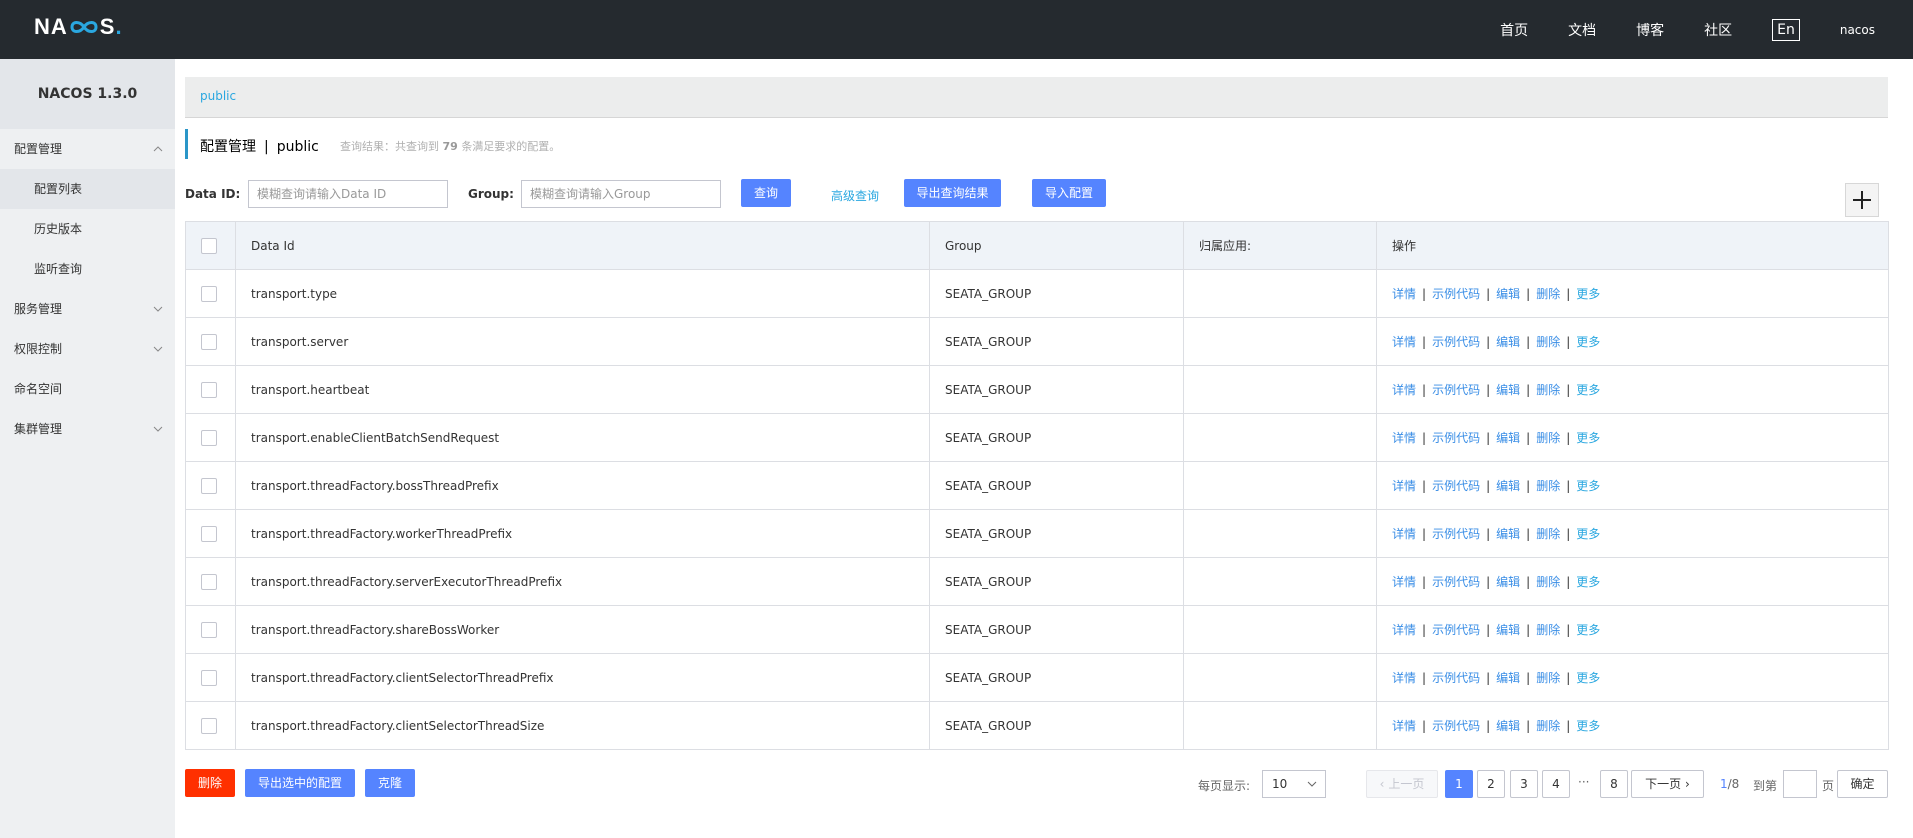 This screenshot has width=1913, height=838. What do you see at coordinates (87, 349) in the screenshot?
I see `sidebar-item-auth: 权限控制` at bounding box center [87, 349].